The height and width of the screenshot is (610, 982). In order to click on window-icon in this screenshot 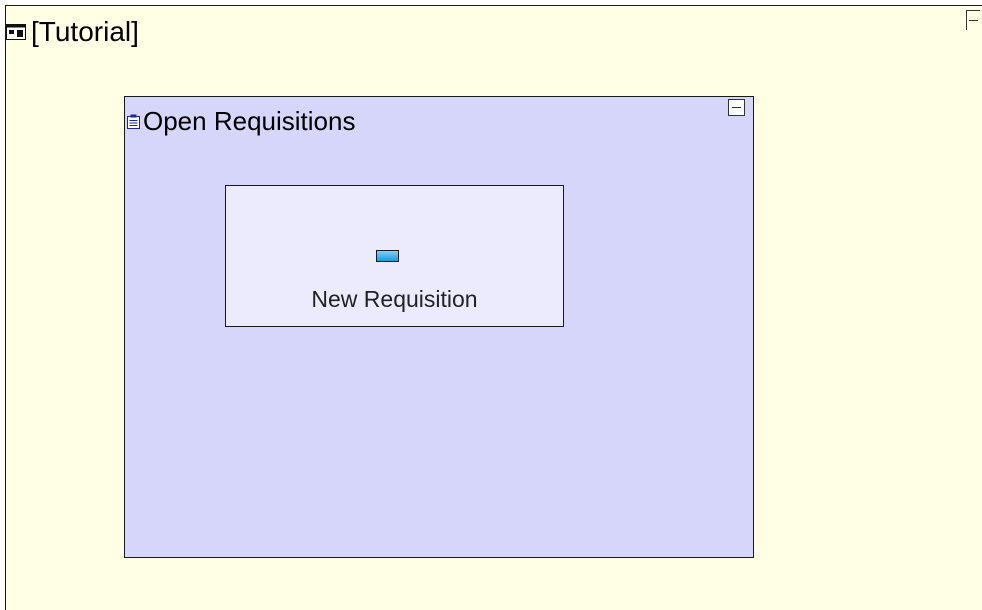, I will do `click(16, 32)`.